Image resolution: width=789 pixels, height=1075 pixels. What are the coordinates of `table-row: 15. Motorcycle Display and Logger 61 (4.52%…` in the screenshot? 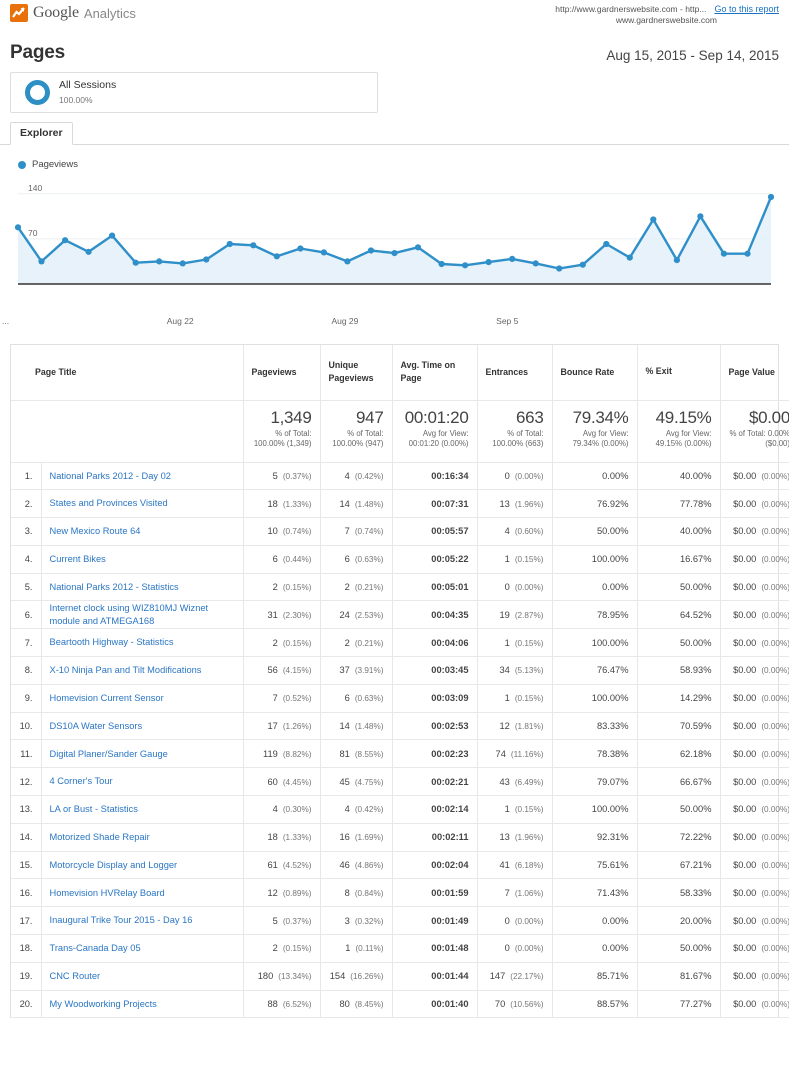 It's located at (400, 865).